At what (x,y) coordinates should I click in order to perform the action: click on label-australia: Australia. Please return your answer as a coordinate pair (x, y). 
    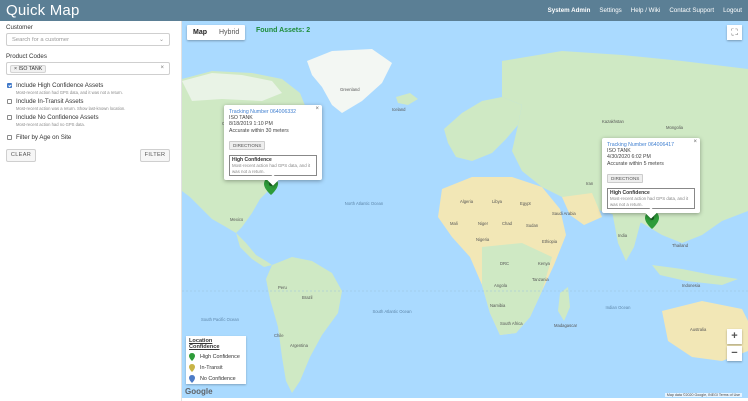
    Looking at the image, I should click on (698, 329).